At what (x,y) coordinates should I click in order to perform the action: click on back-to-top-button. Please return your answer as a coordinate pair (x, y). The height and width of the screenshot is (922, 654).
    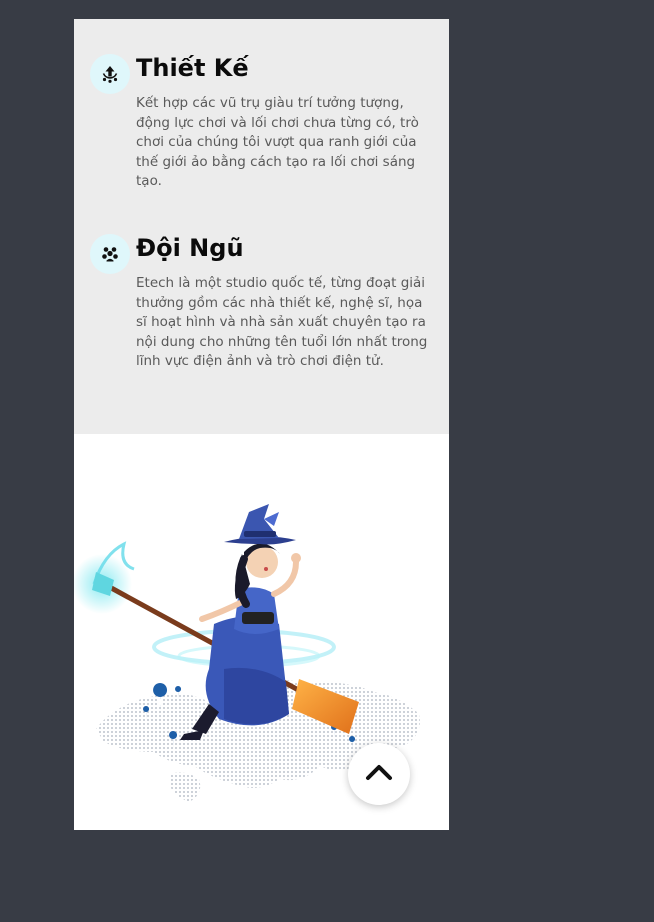
    Looking at the image, I should click on (379, 774).